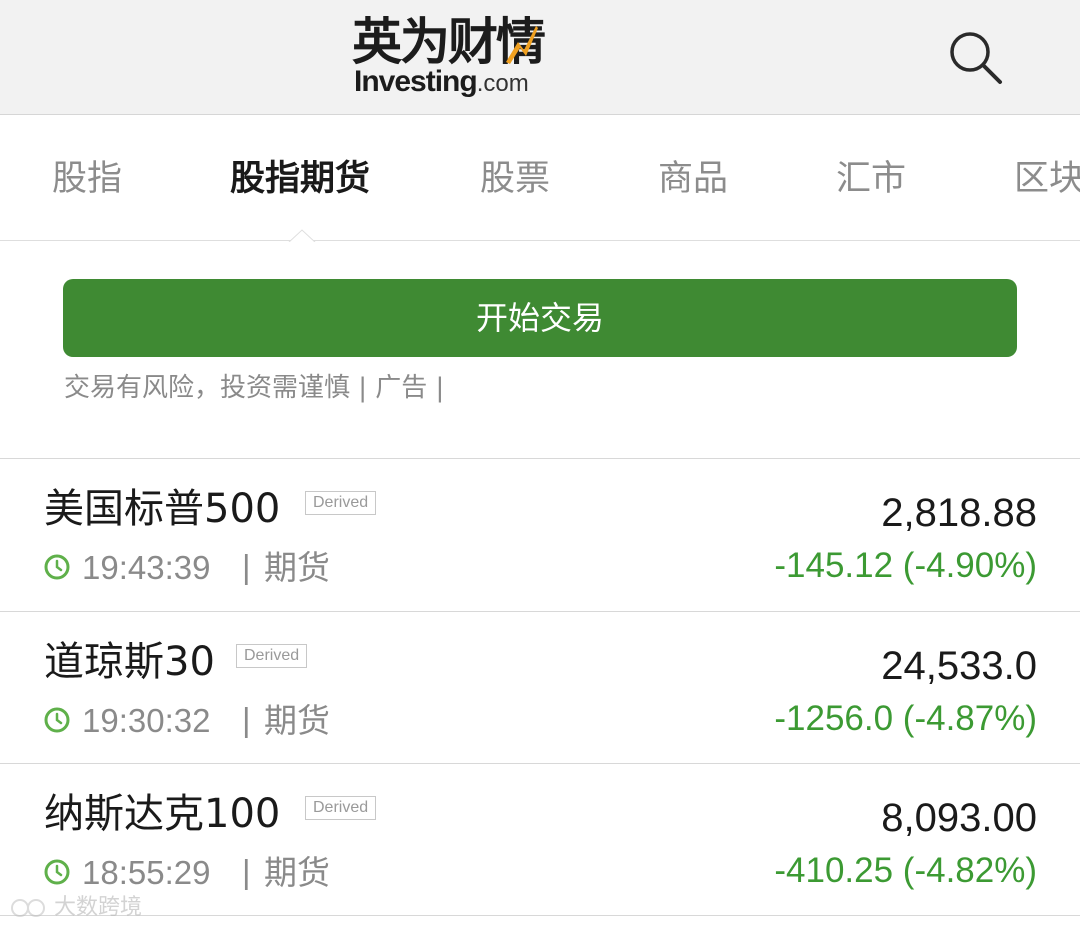  I want to click on app-header: 英为财情 Investing.com, so click(540, 57).